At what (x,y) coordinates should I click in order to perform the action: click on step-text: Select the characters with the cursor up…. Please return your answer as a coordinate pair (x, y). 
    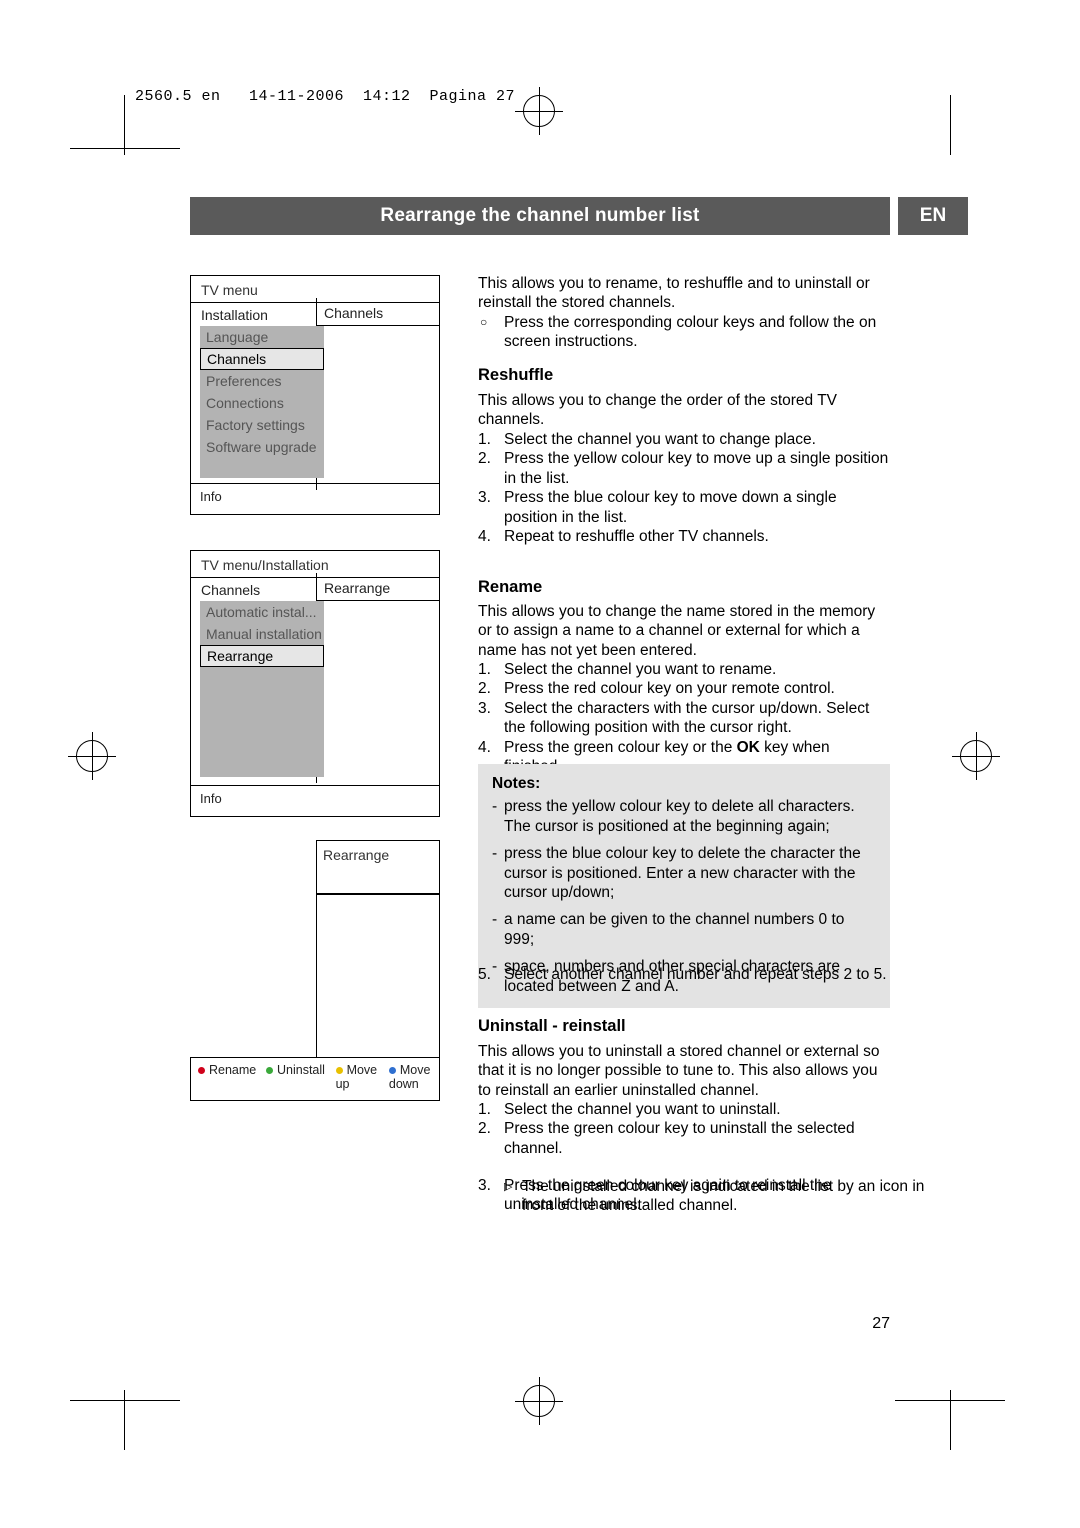
    Looking at the image, I should click on (687, 718).